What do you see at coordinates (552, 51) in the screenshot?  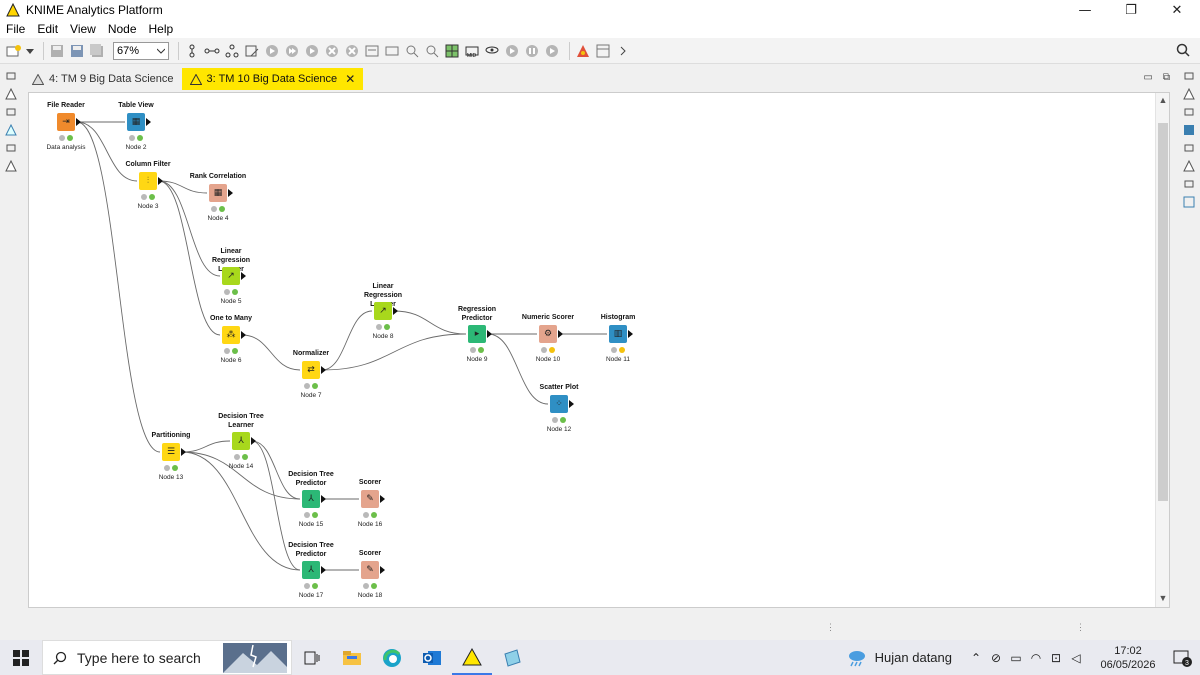 I see `pause-loop-icon` at bounding box center [552, 51].